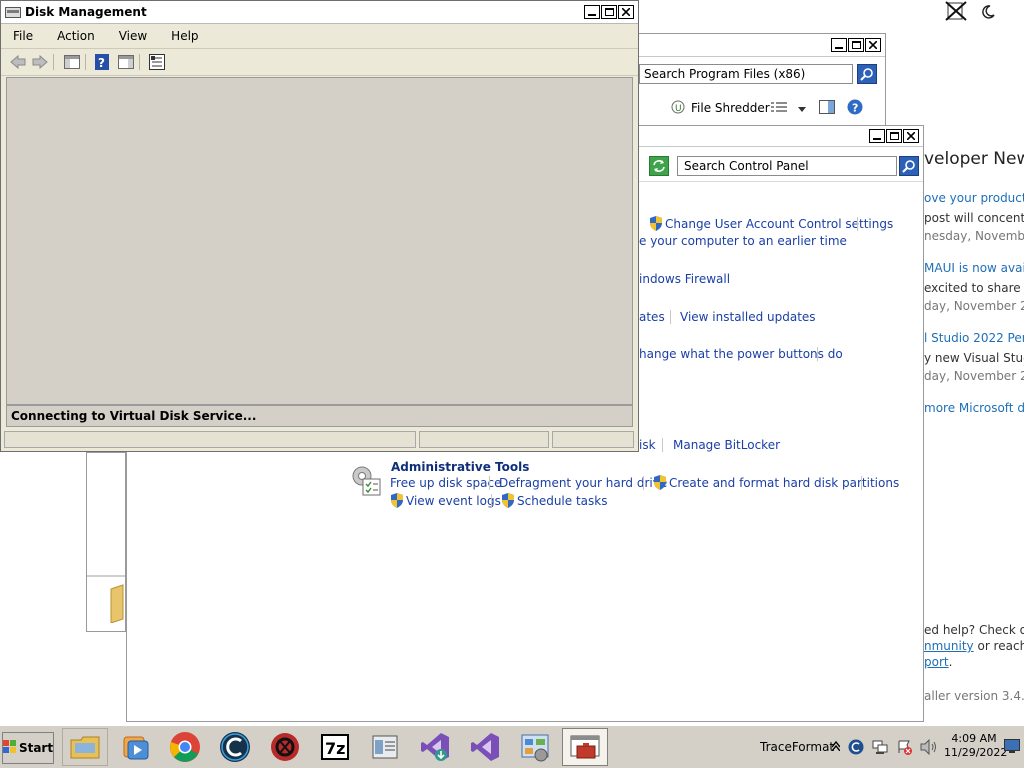  What do you see at coordinates (319, 36) in the screenshot?
I see `menu-bar: File Action View Help` at bounding box center [319, 36].